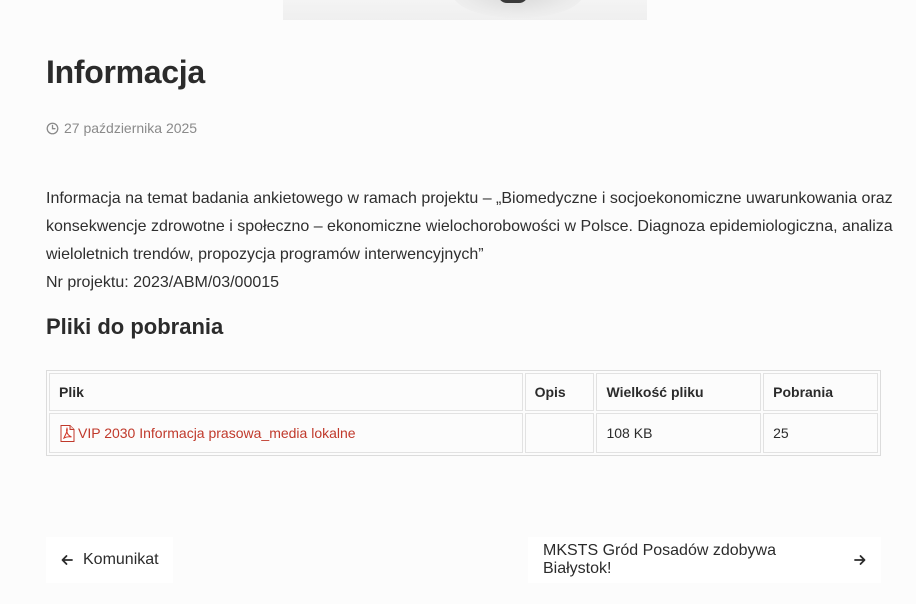 The width and height of the screenshot is (916, 604). I want to click on post-date-text: 27 października 2025, so click(131, 128).